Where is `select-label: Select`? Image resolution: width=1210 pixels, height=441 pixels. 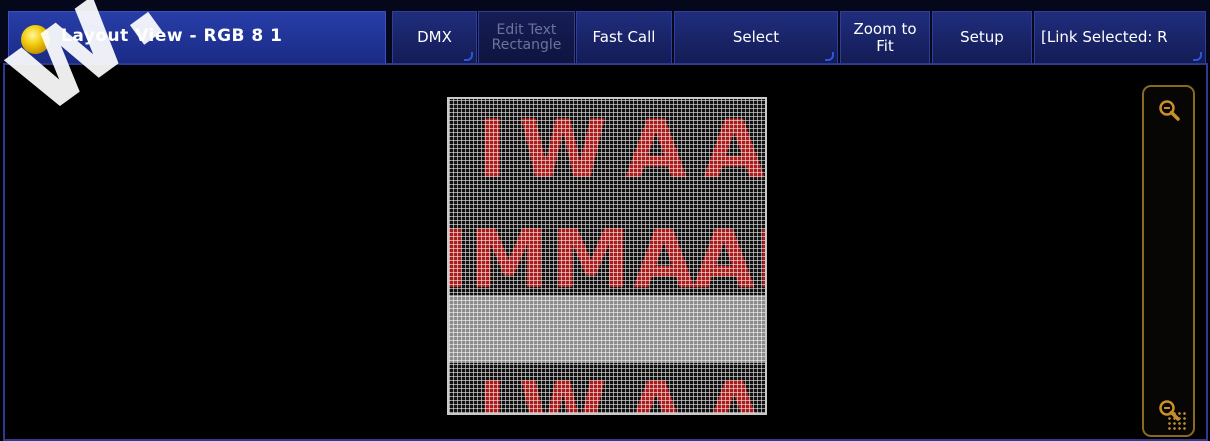
select-label: Select is located at coordinates (756, 37).